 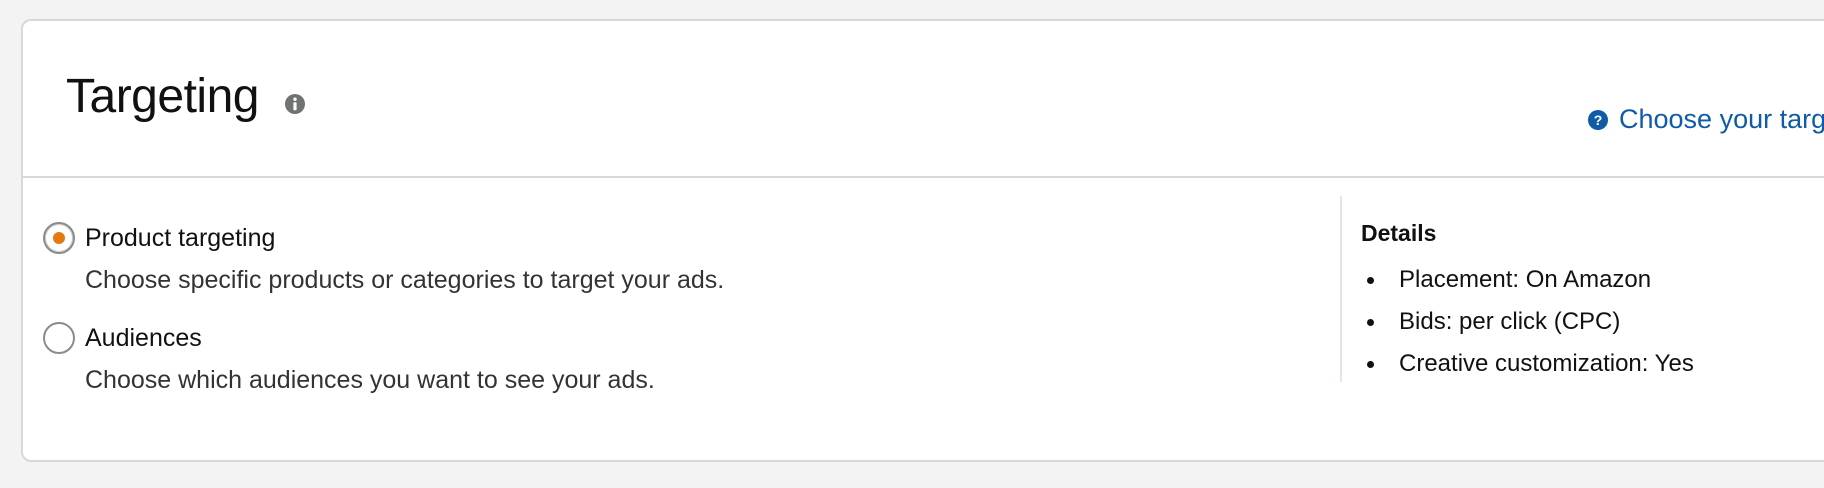 I want to click on details-divider, so click(x=1341, y=289).